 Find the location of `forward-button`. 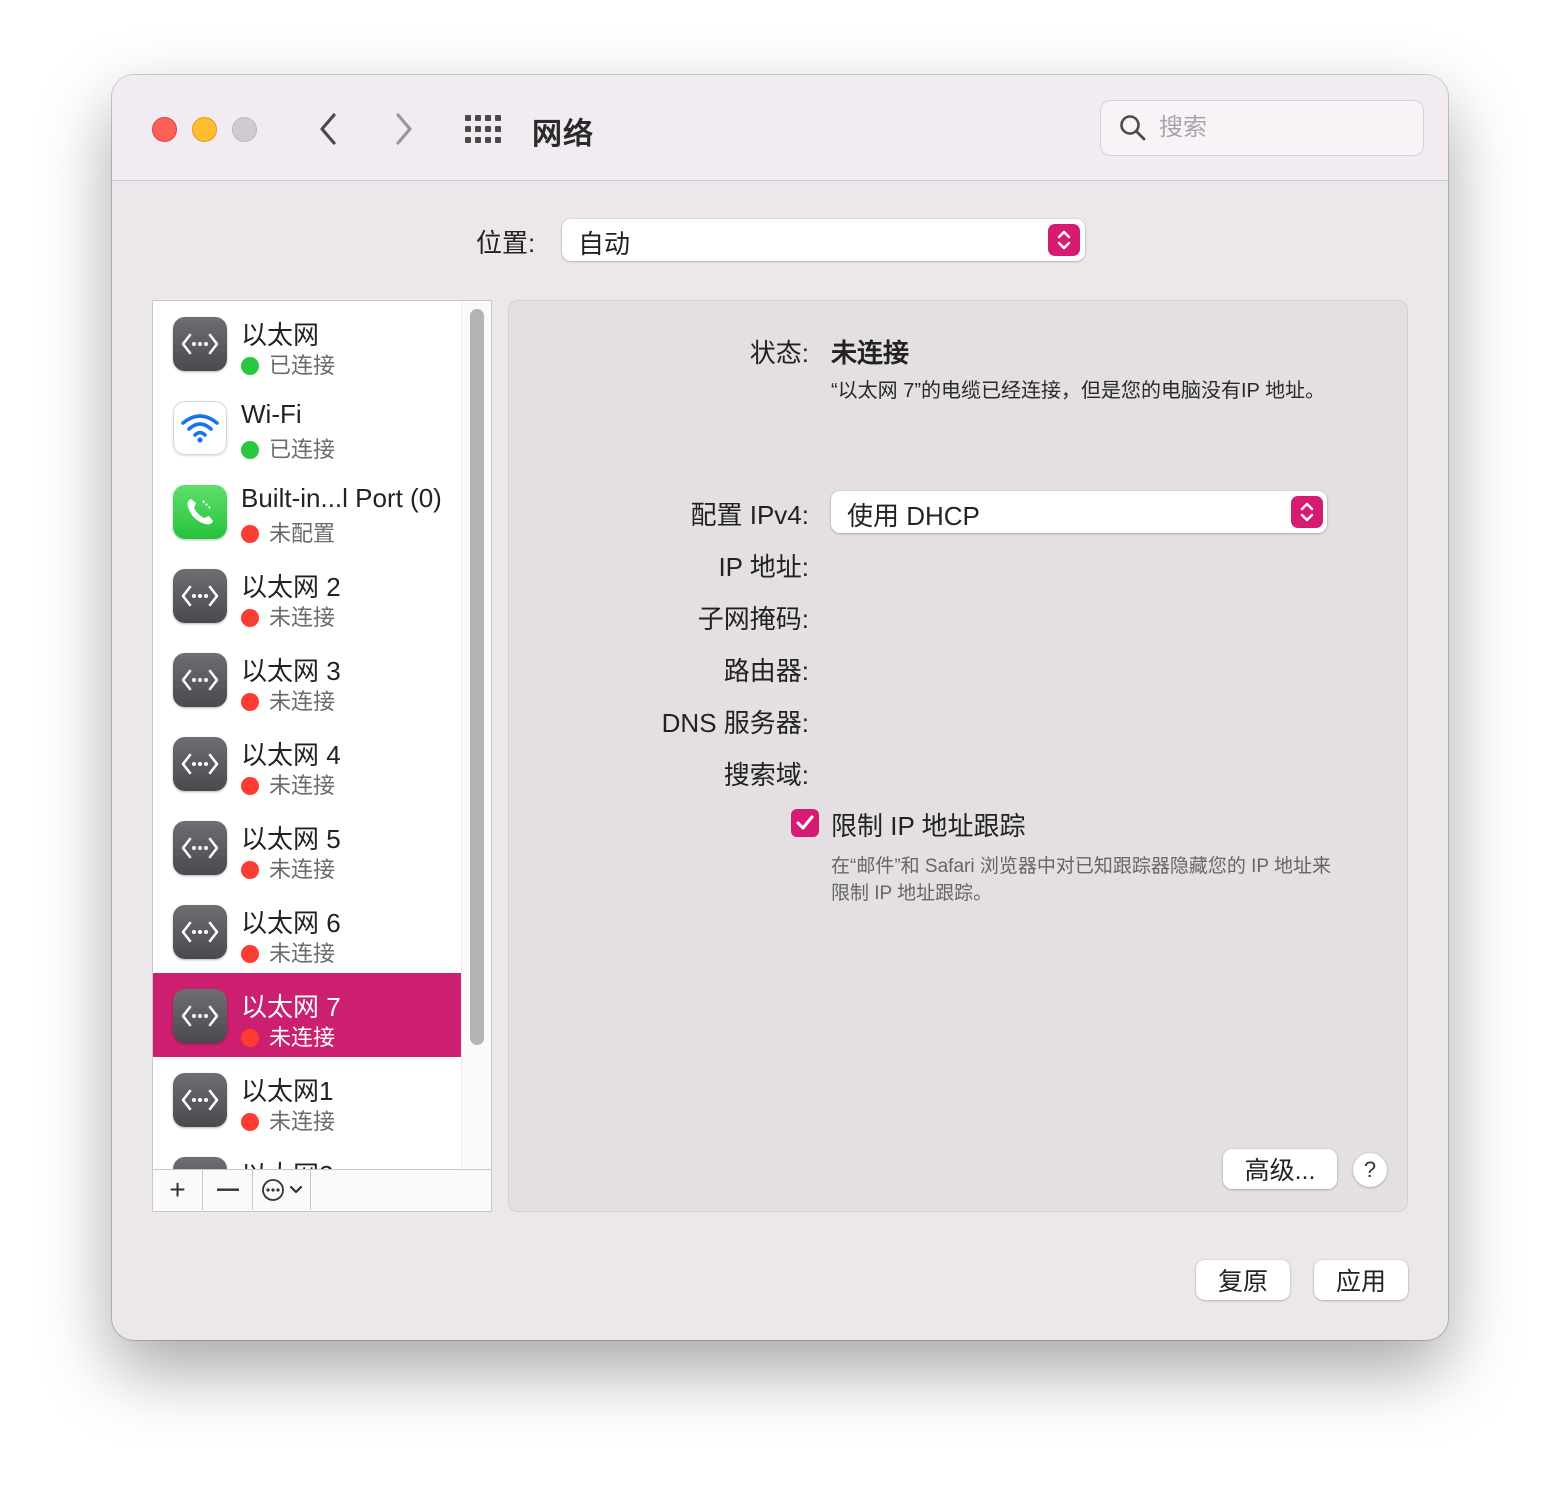

forward-button is located at coordinates (404, 129).